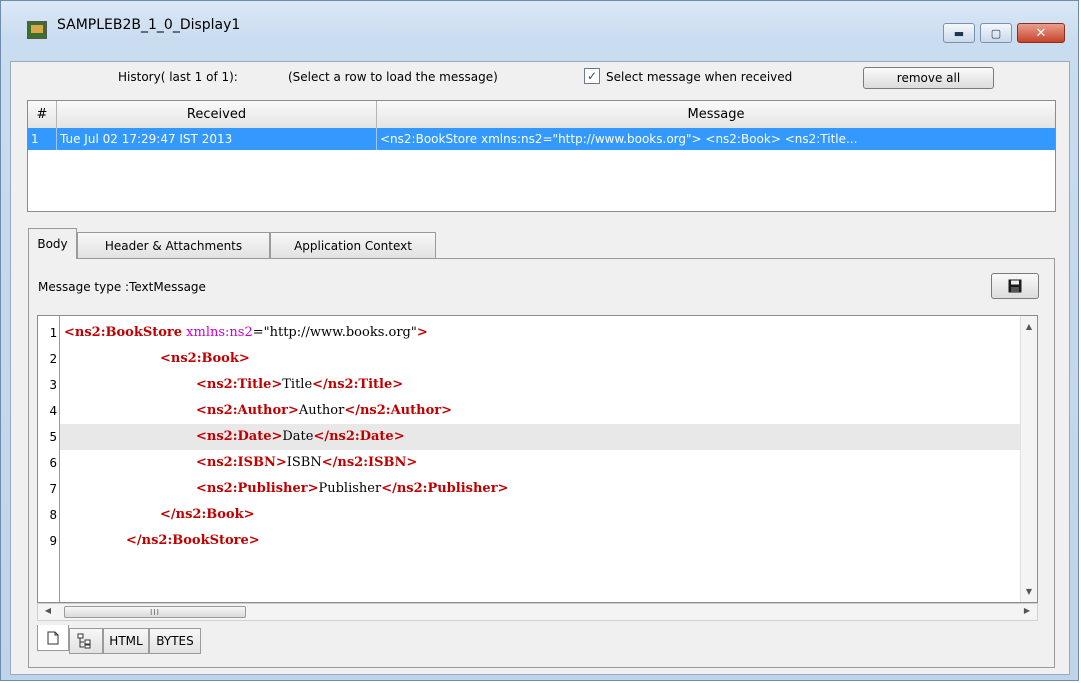  Describe the element at coordinates (53, 514) in the screenshot. I see `line-number: 8` at that location.